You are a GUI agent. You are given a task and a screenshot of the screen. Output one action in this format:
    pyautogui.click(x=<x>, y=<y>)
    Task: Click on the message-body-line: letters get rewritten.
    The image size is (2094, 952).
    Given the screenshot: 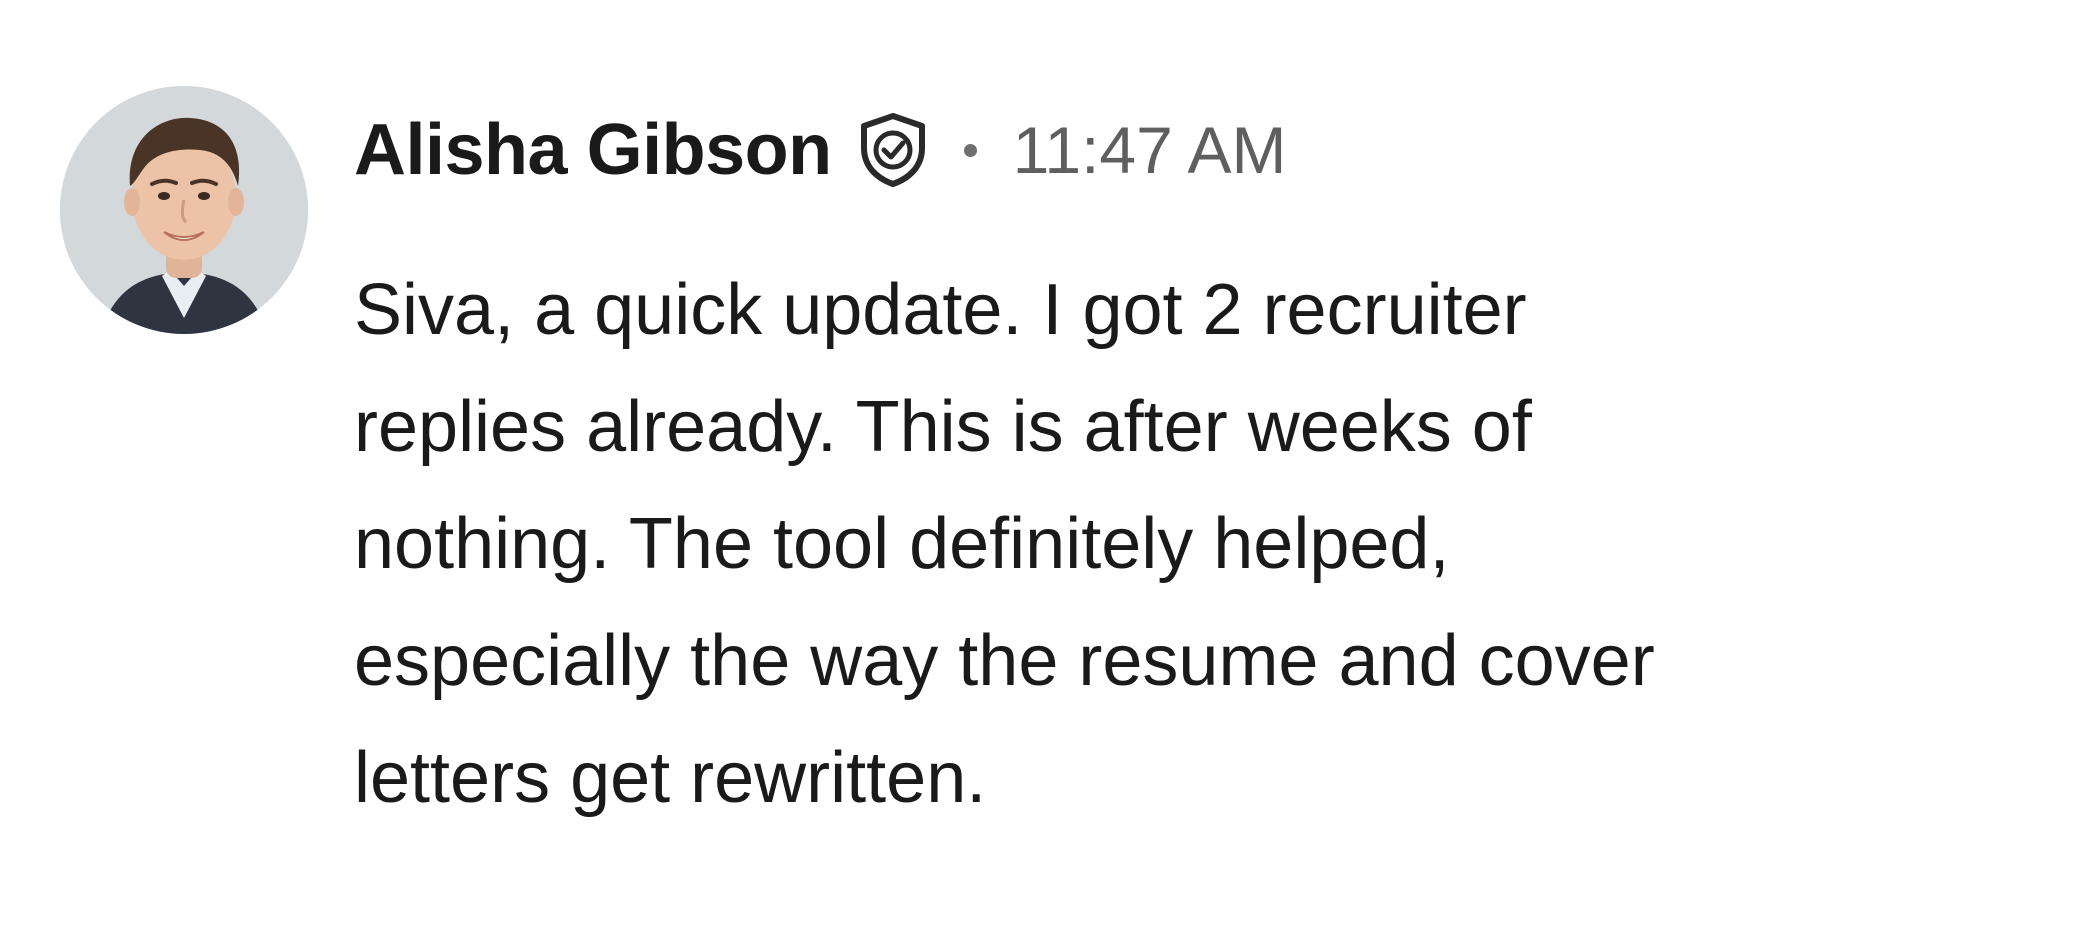 What is the action you would take?
    pyautogui.click(x=670, y=778)
    